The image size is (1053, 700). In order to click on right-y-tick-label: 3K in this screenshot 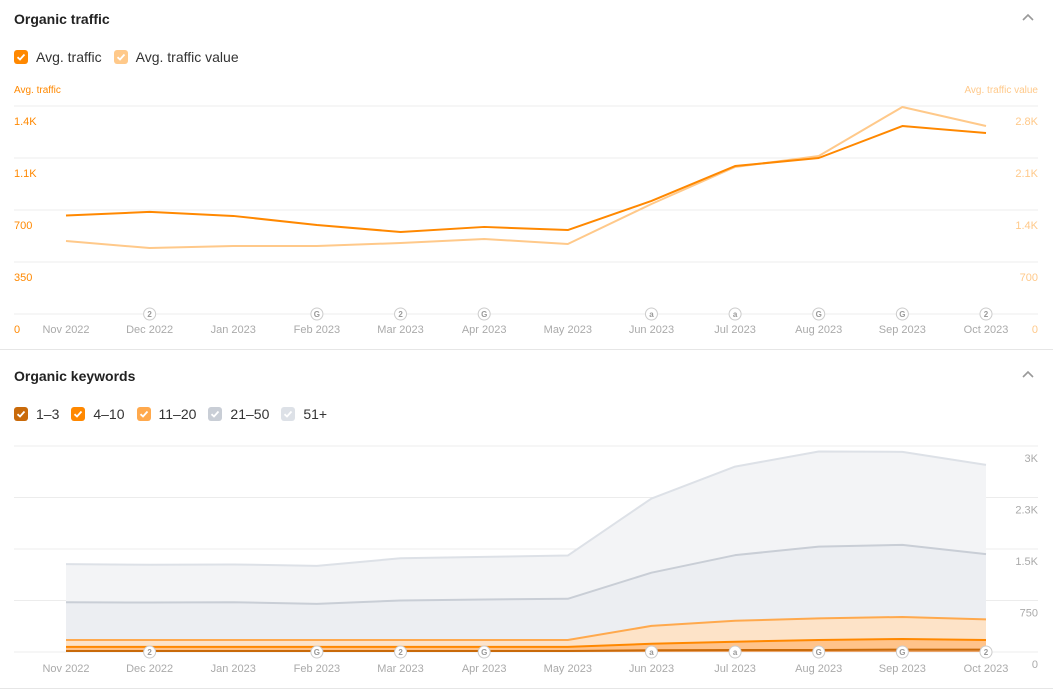, I will do `click(1032, 459)`.